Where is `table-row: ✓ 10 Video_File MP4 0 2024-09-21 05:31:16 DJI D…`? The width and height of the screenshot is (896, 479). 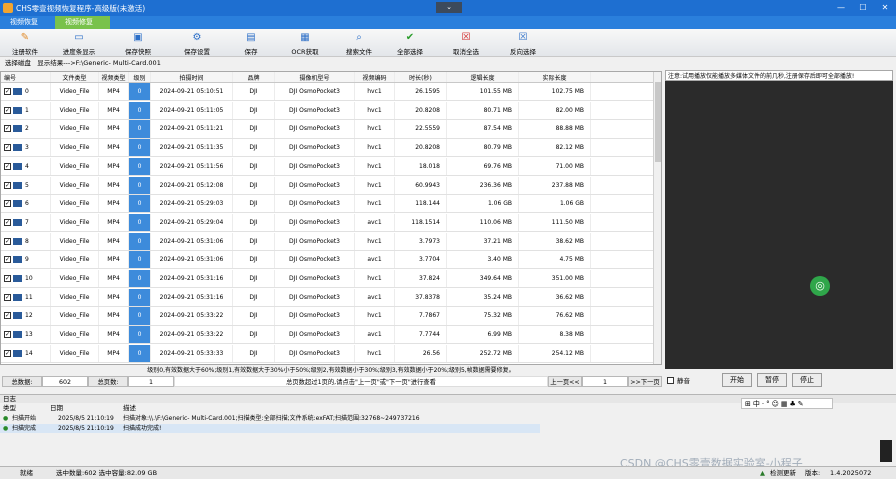 table-row: ✓ 10 Video_File MP4 0 2024-09-21 05:31:16 DJI D… is located at coordinates (327, 279).